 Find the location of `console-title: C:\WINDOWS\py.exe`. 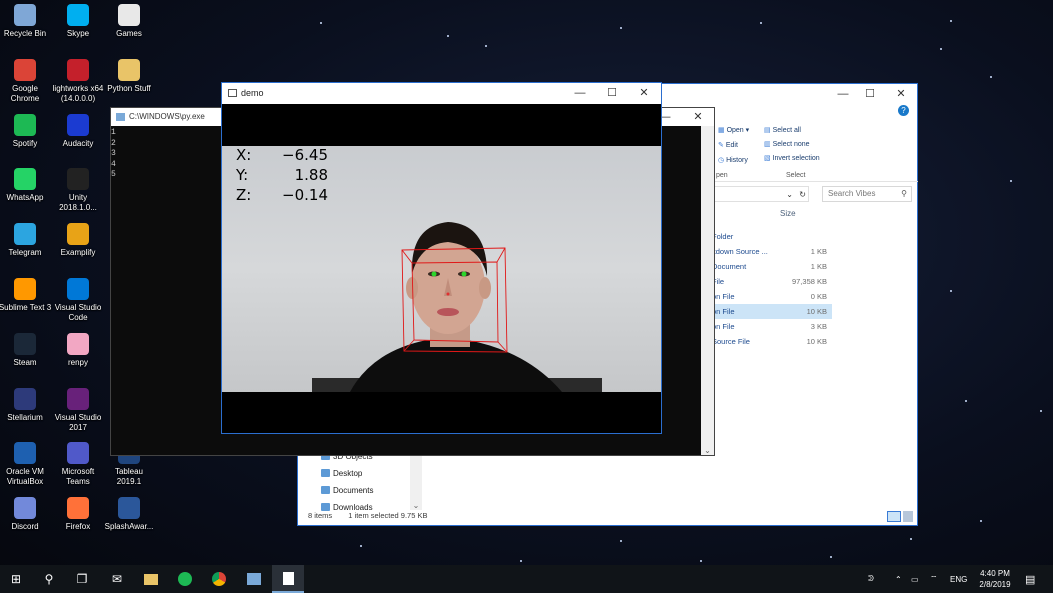

console-title: C:\WINDOWS\py.exe is located at coordinates (167, 116).